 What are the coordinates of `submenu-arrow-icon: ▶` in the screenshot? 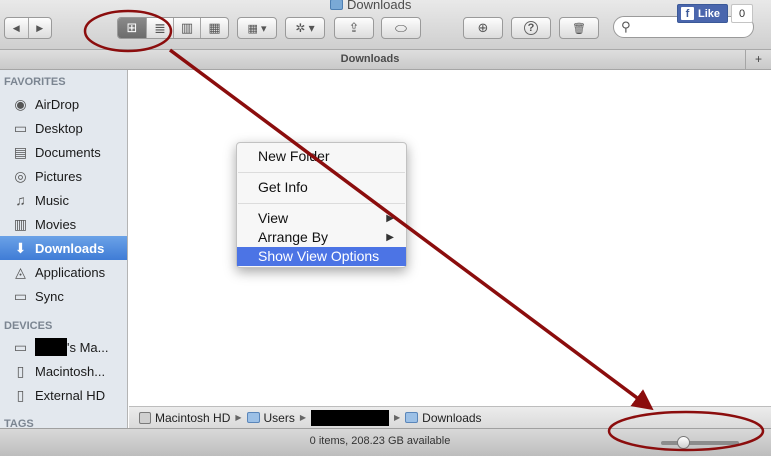 It's located at (390, 218).